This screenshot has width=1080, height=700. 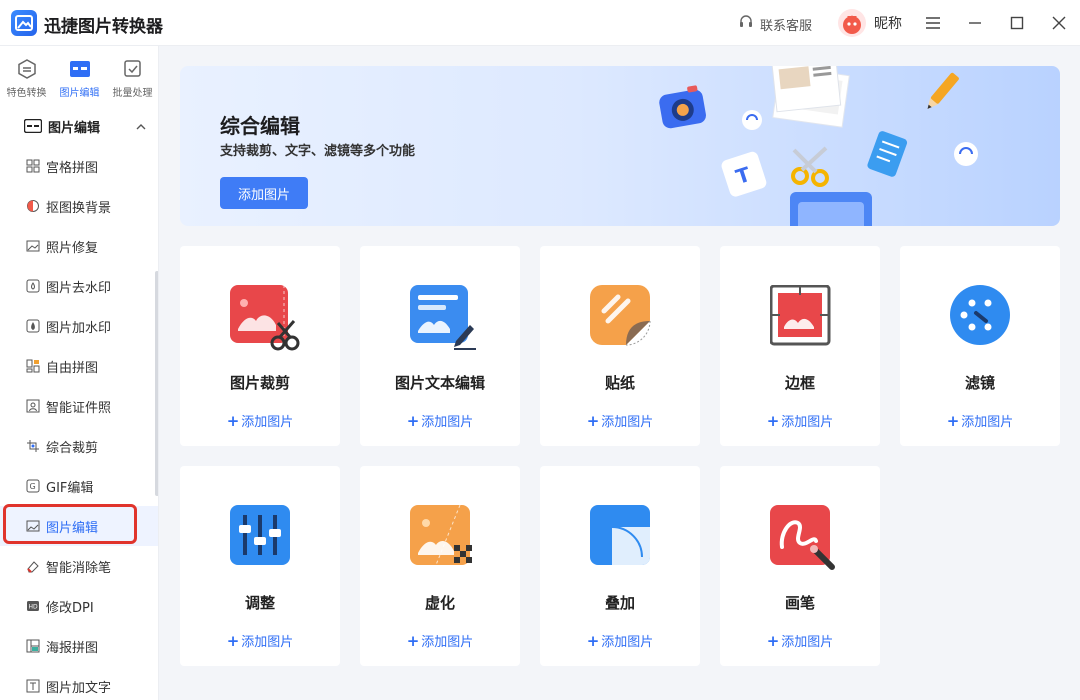 What do you see at coordinates (74, 128) in the screenshot?
I see `section-title: 图片编辑` at bounding box center [74, 128].